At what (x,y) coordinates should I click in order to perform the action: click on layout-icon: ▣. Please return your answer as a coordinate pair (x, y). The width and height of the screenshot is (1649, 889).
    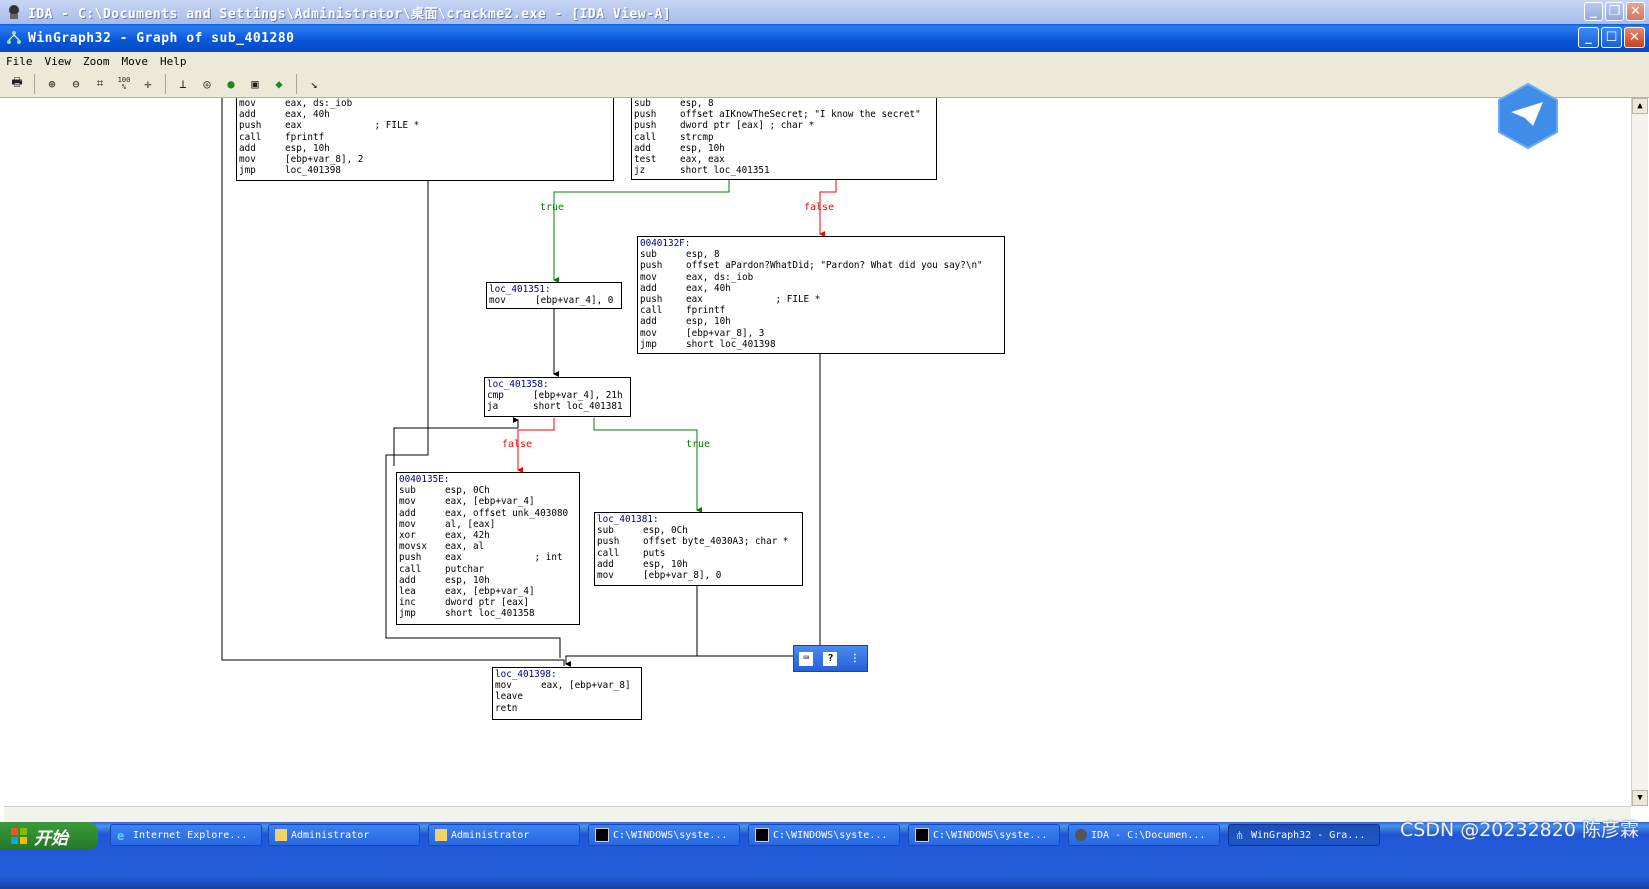
    Looking at the image, I should click on (255, 84).